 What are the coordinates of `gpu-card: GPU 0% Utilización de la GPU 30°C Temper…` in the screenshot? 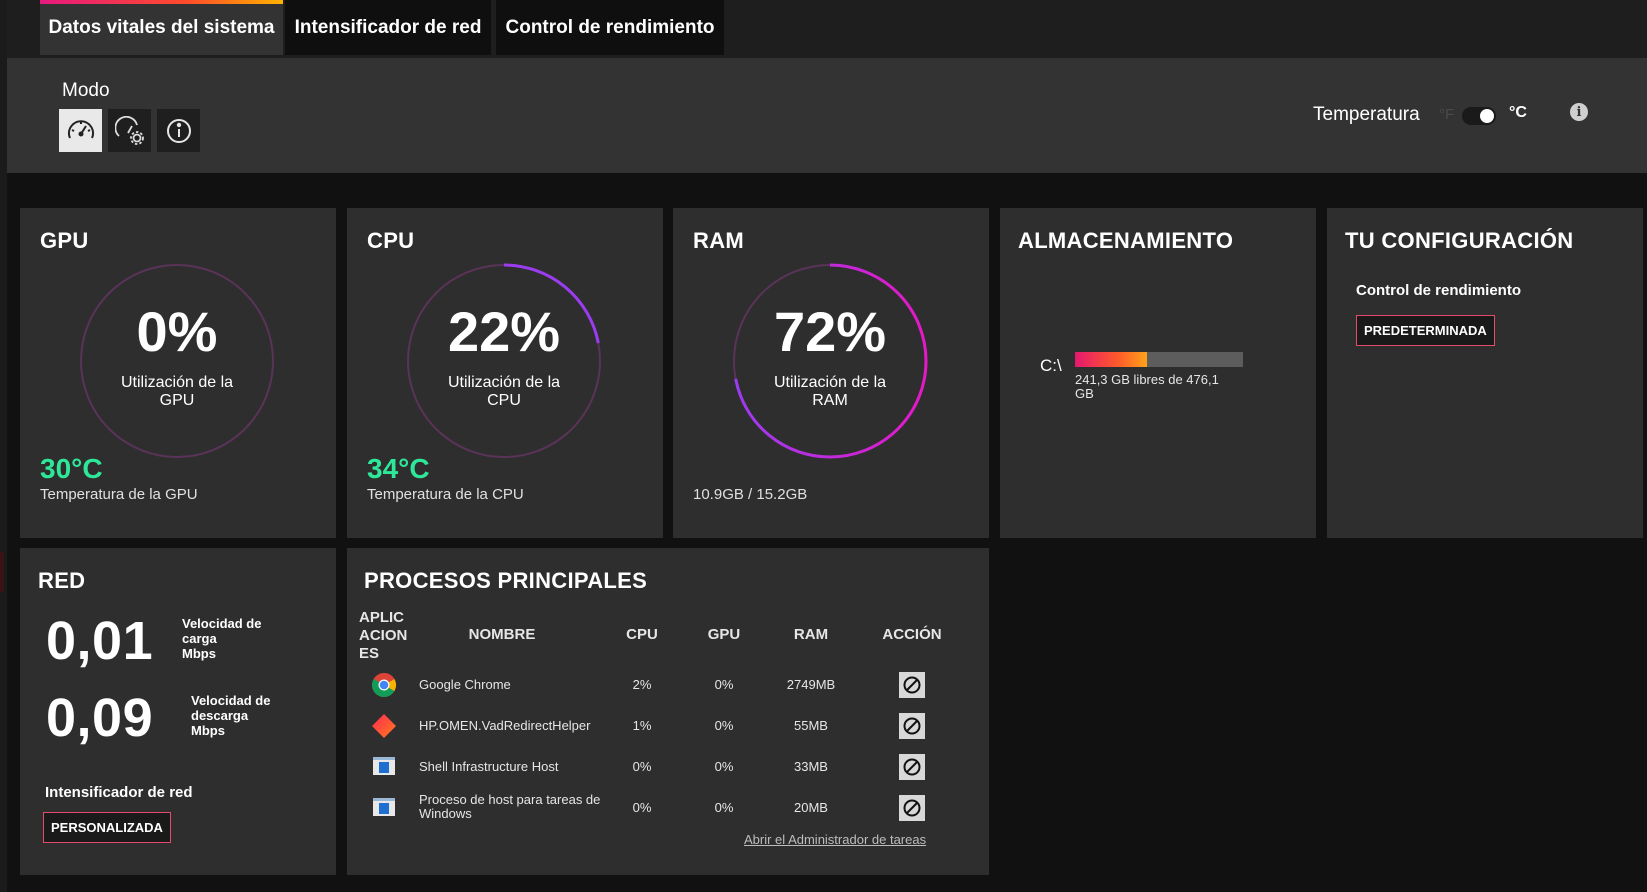 It's located at (178, 373).